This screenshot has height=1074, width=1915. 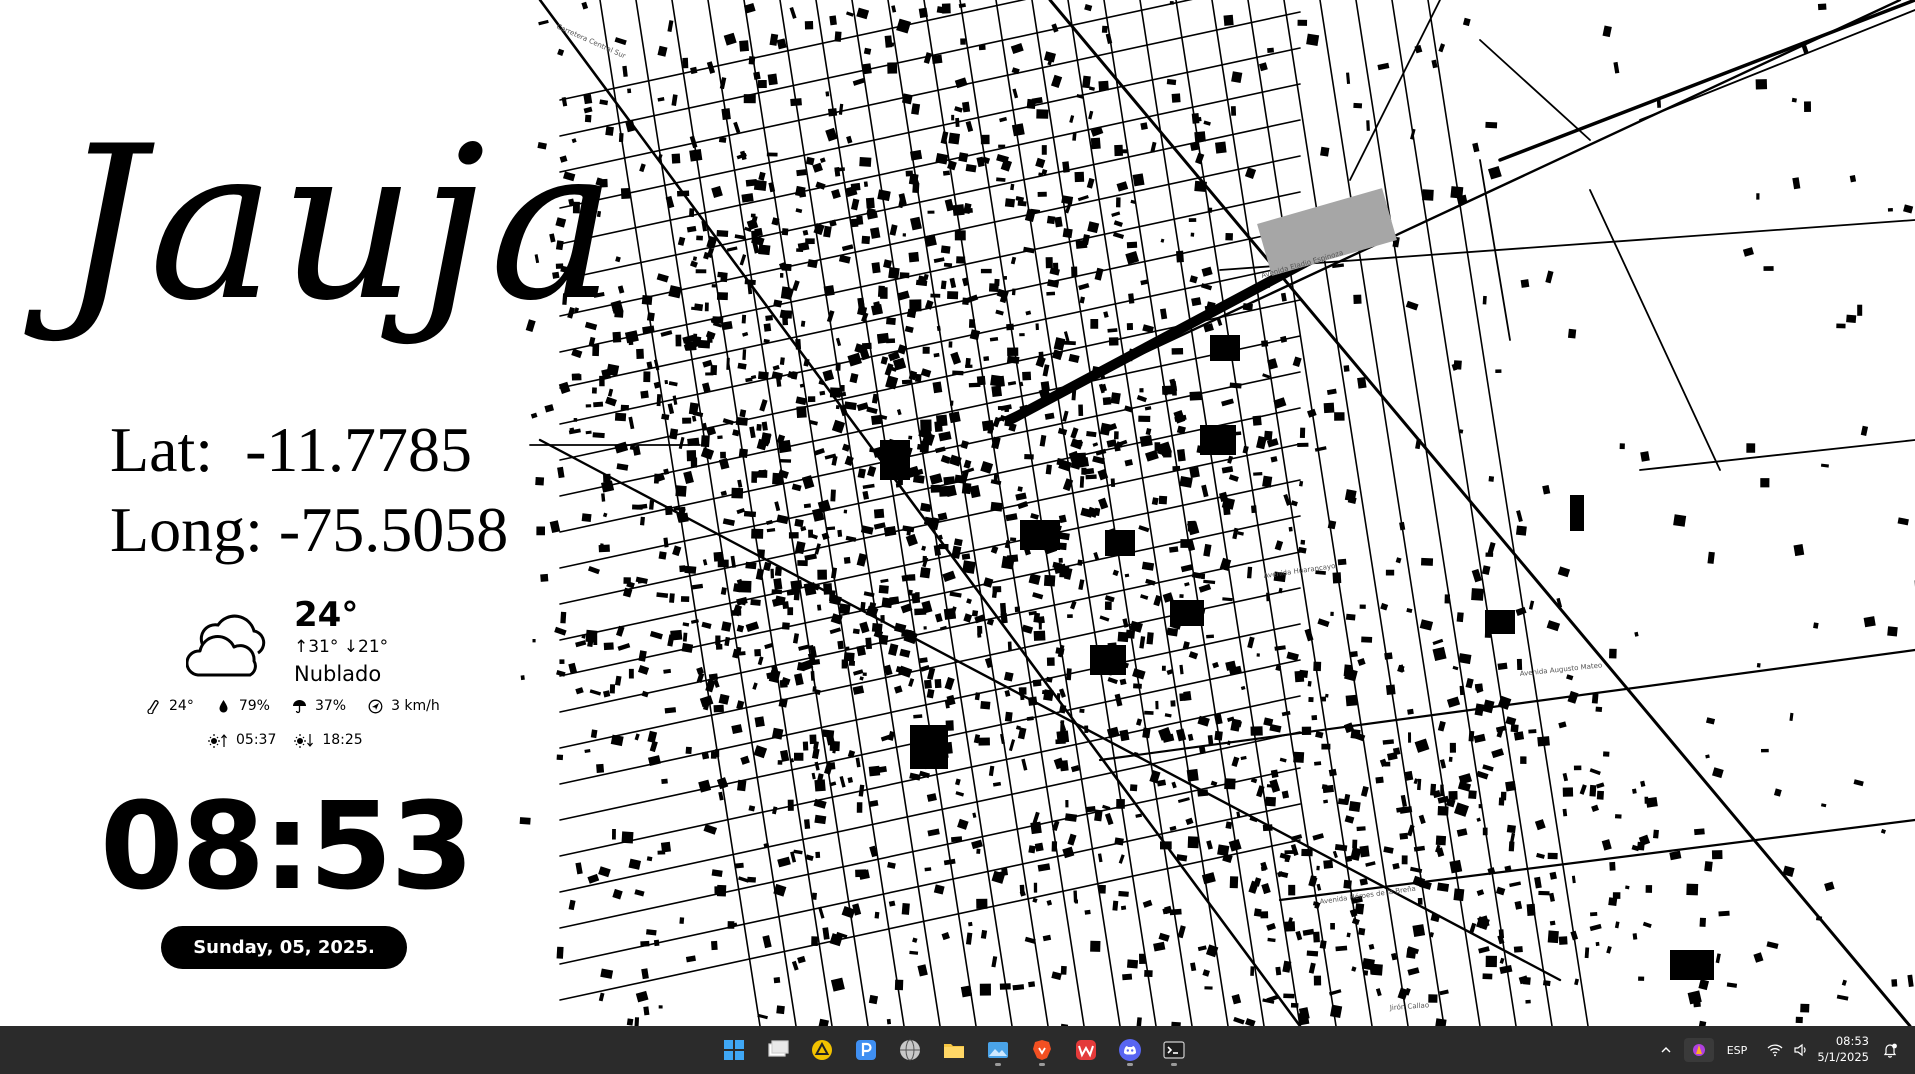 What do you see at coordinates (1666, 1050) in the screenshot?
I see `show-hidden-icons-button` at bounding box center [1666, 1050].